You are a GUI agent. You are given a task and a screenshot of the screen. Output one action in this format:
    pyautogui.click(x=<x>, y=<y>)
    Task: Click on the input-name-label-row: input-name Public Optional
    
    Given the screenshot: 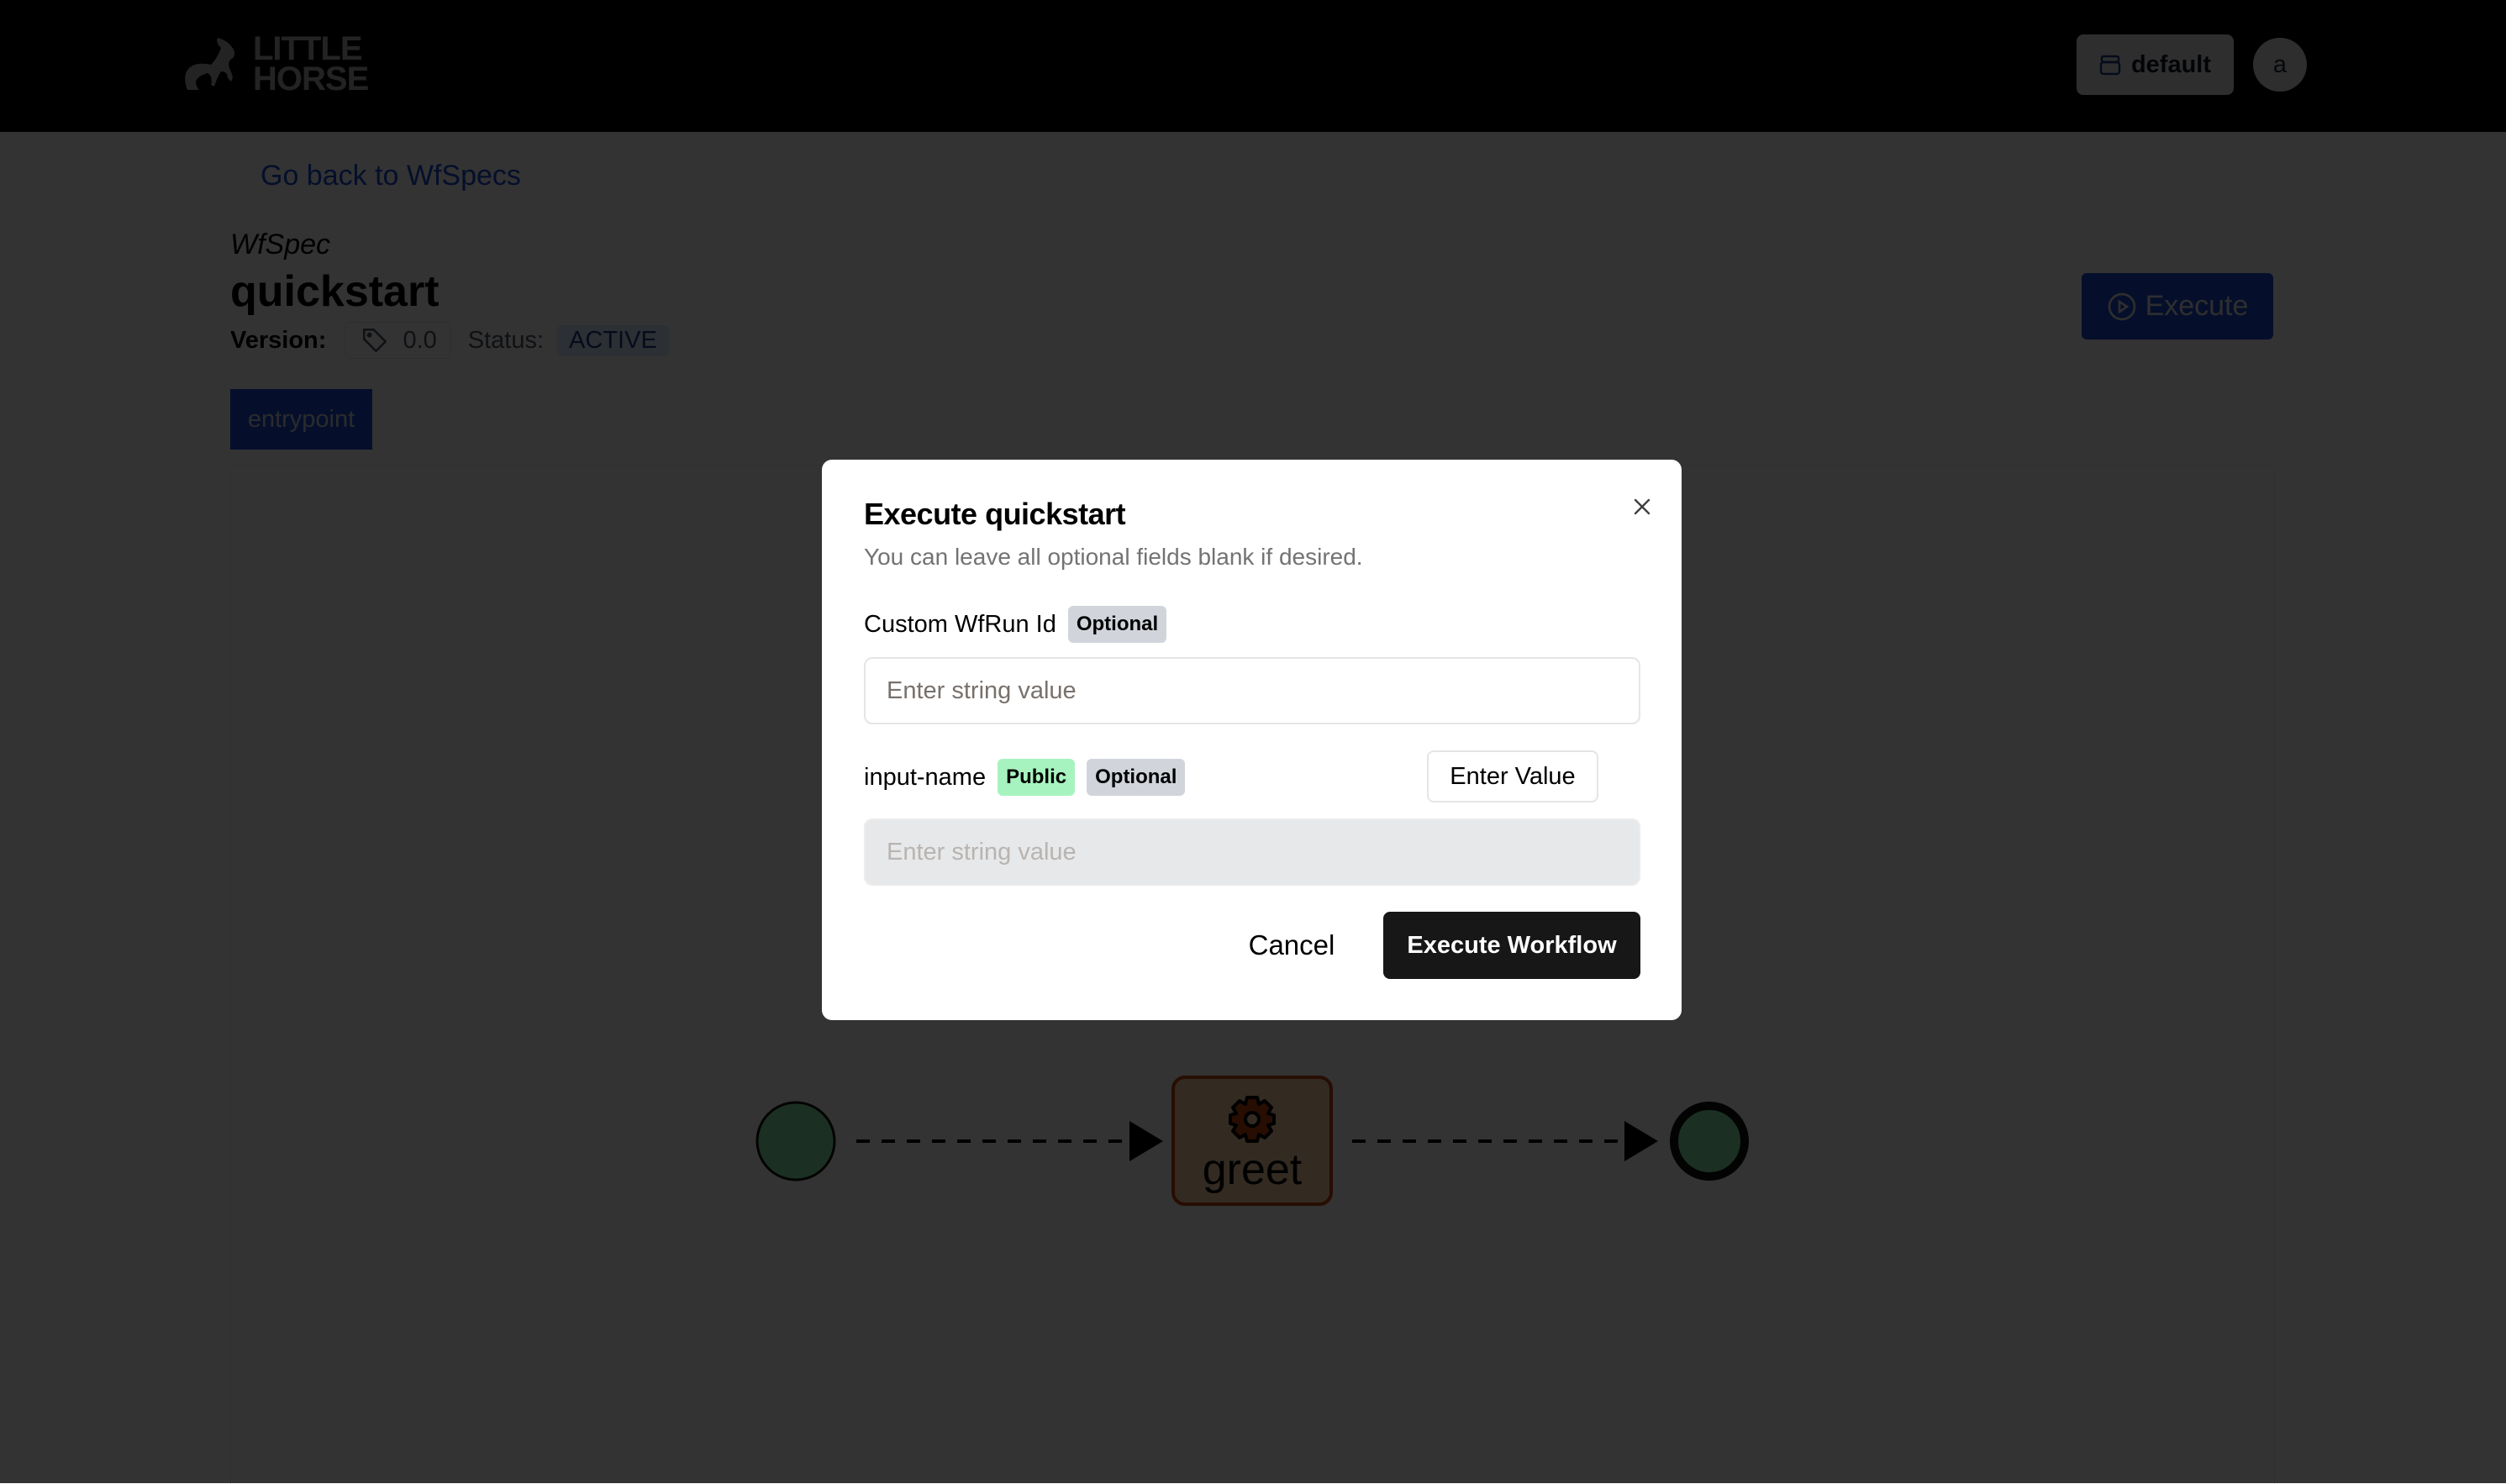 What is the action you would take?
    pyautogui.click(x=1025, y=778)
    